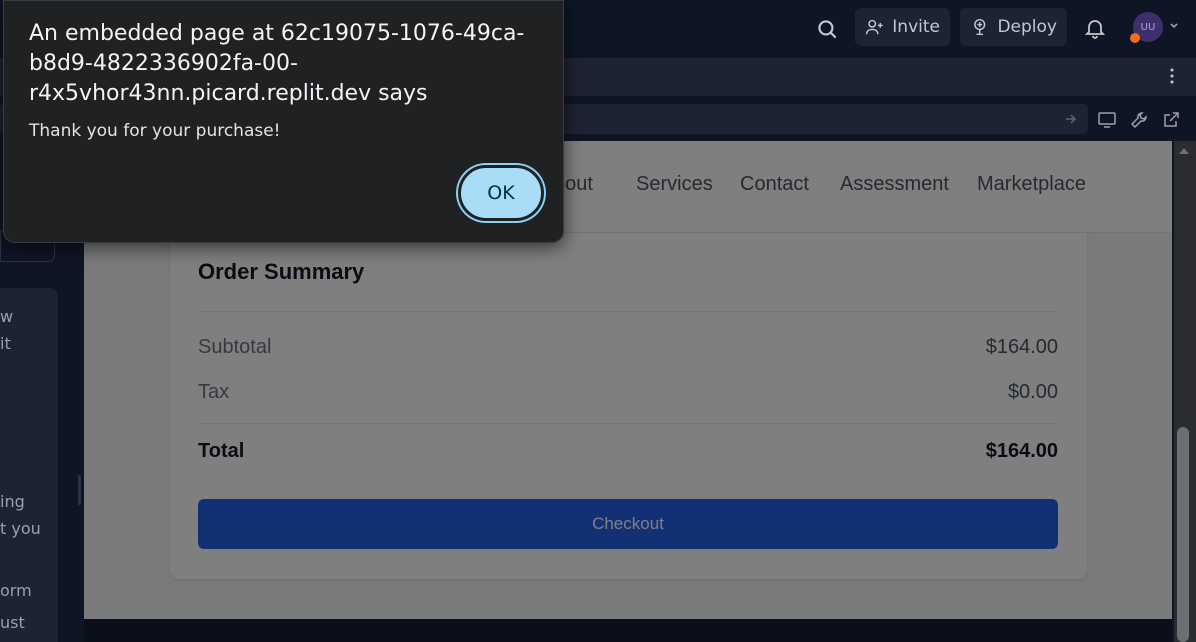 This screenshot has height=642, width=1196. I want to click on dialog-title-line: An embedded page at 62c19075-1076-49ca-, so click(277, 33).